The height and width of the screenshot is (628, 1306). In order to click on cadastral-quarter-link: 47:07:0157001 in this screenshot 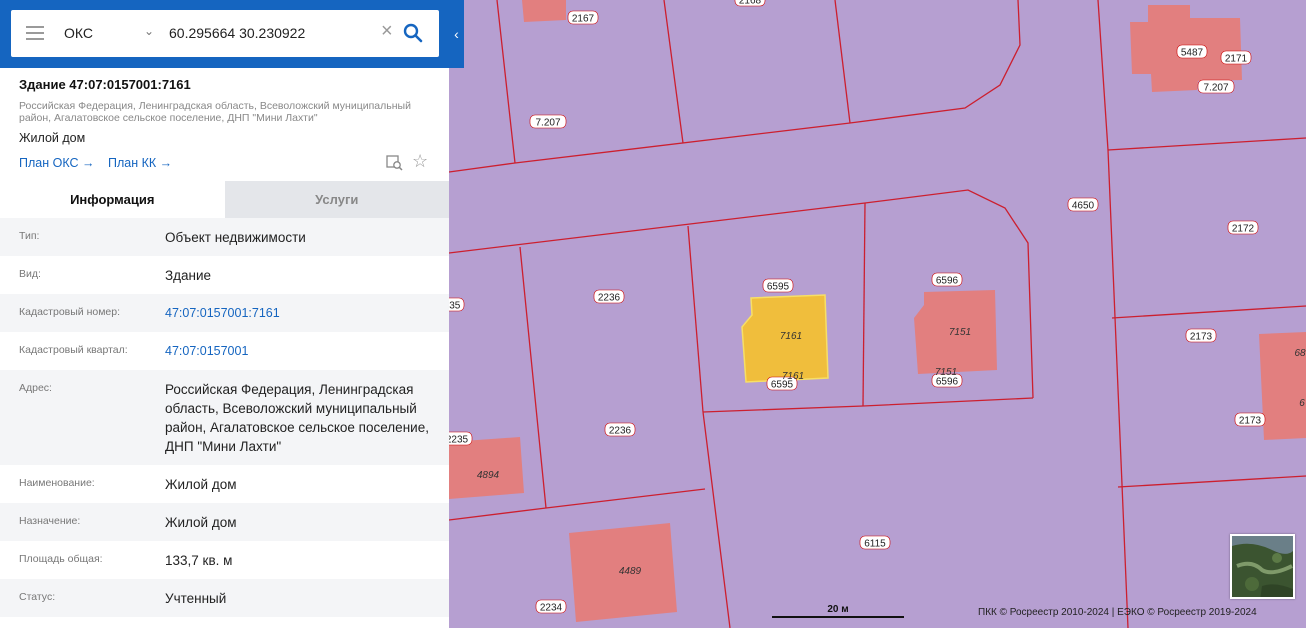, I will do `click(302, 351)`.